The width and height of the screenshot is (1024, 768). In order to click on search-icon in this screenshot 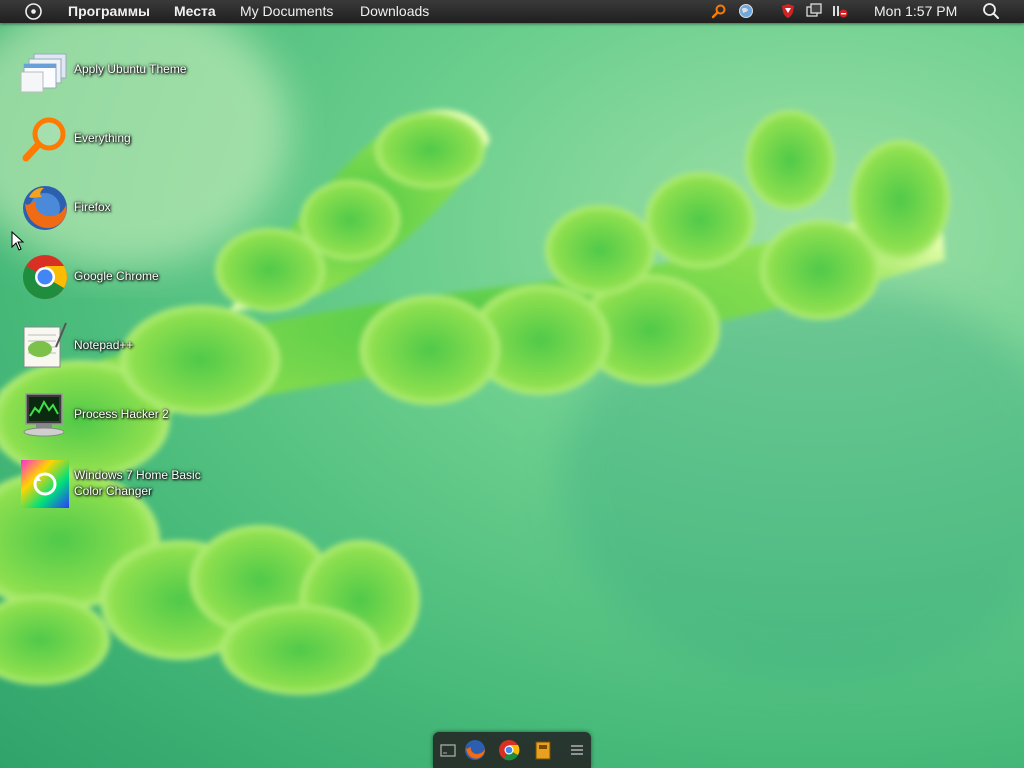, I will do `click(991, 11)`.